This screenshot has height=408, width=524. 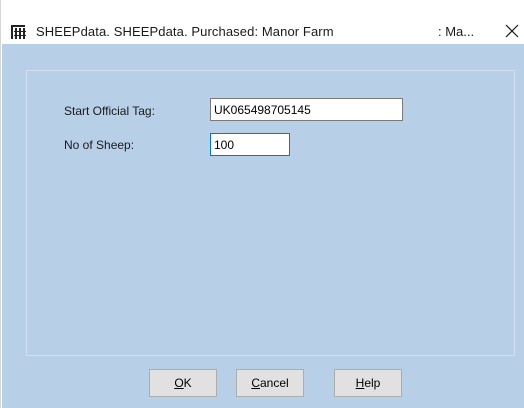 What do you see at coordinates (99, 145) in the screenshot?
I see `no-of-sheep-label: No of Sheep:` at bounding box center [99, 145].